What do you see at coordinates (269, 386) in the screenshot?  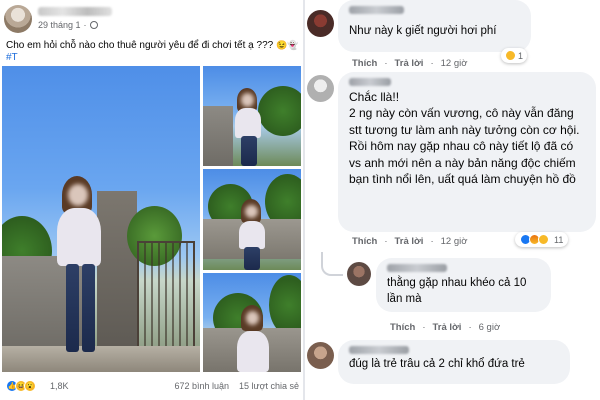 I see `shares-count: 15 lượt chia sẻ` at bounding box center [269, 386].